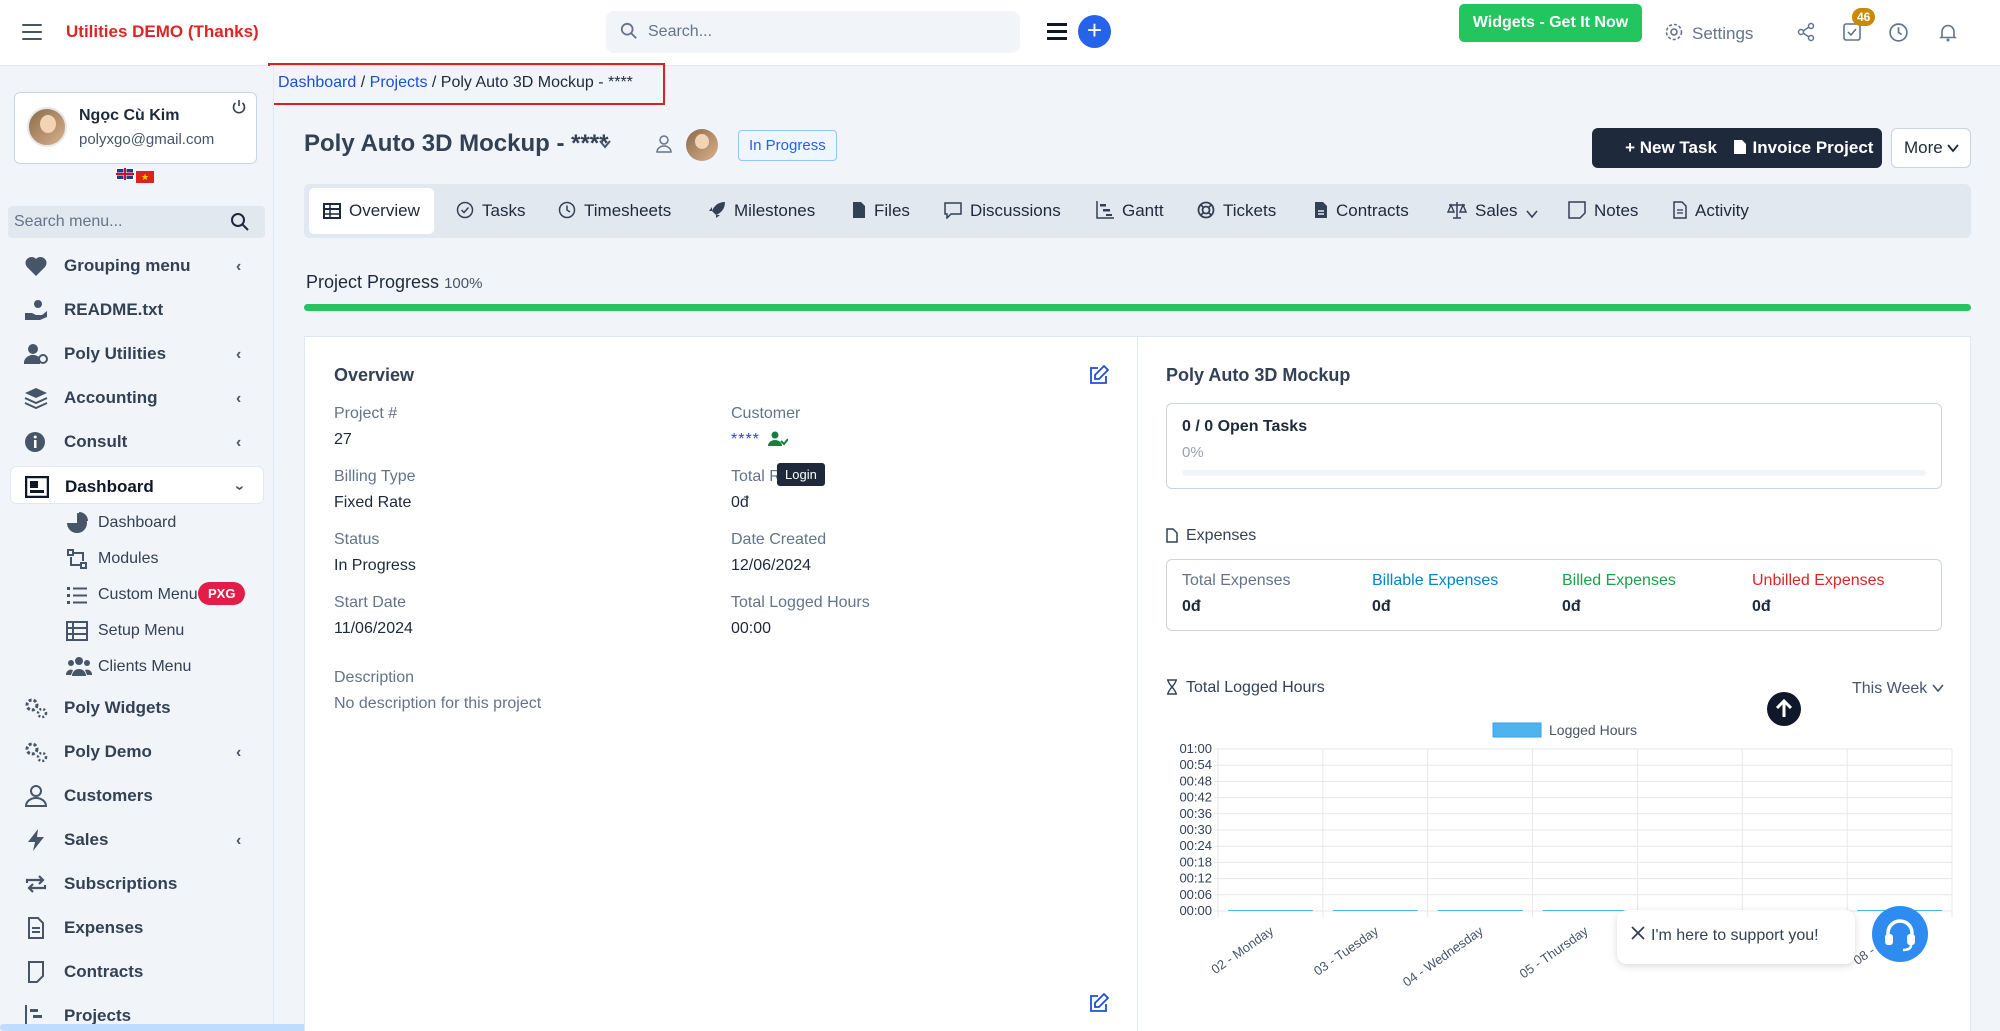 Image resolution: width=2000 pixels, height=1031 pixels. Describe the element at coordinates (137, 522) in the screenshot. I see `sidebar-subitem-label: Dashboard` at that location.